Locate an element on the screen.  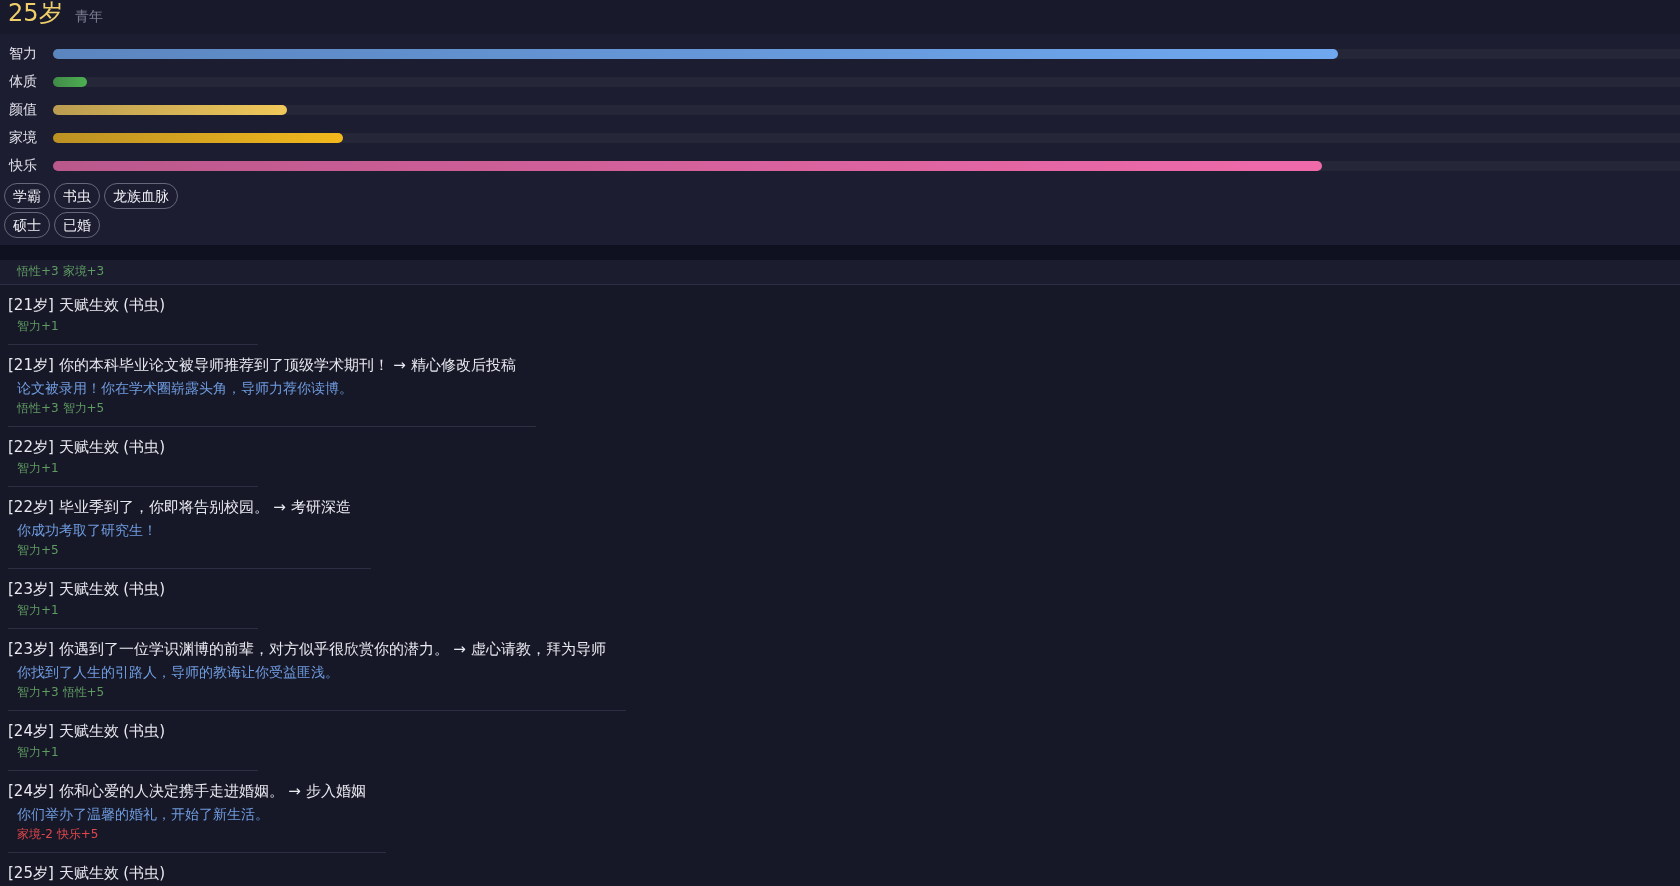
event-outcome: 你成功考取了研究生！ is located at coordinates (87, 530).